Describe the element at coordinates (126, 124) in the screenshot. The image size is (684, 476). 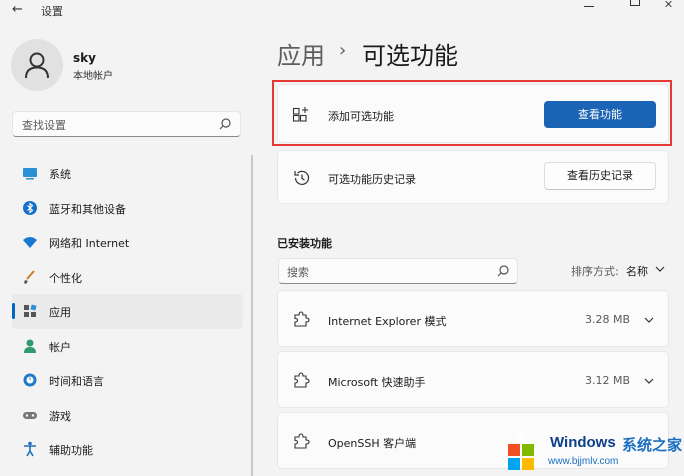
I see `settings-search-input: 查找设置` at that location.